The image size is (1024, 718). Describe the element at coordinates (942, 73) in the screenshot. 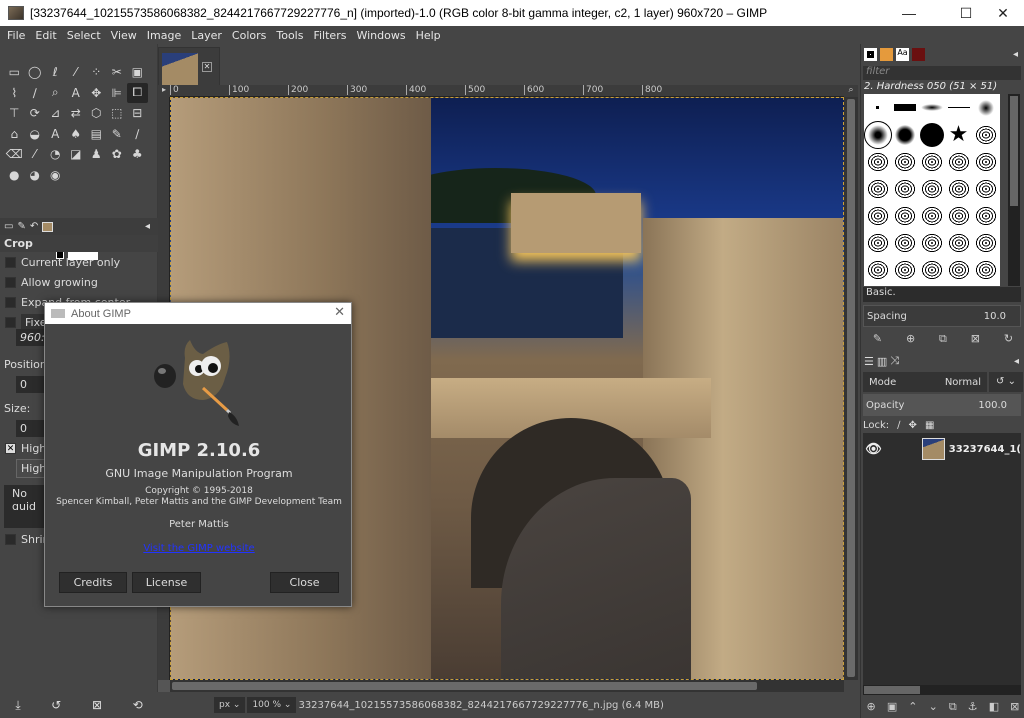

I see `brush-filter-input: filter` at that location.